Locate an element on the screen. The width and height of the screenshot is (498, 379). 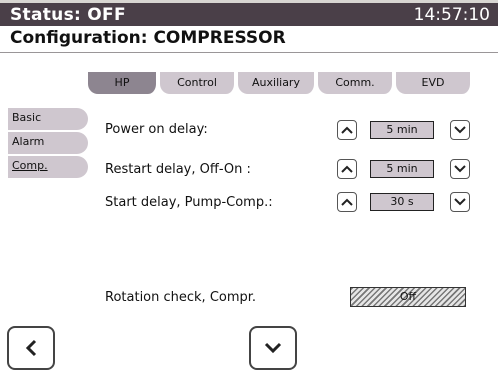
rotation-check-value: Off is located at coordinates (408, 297).